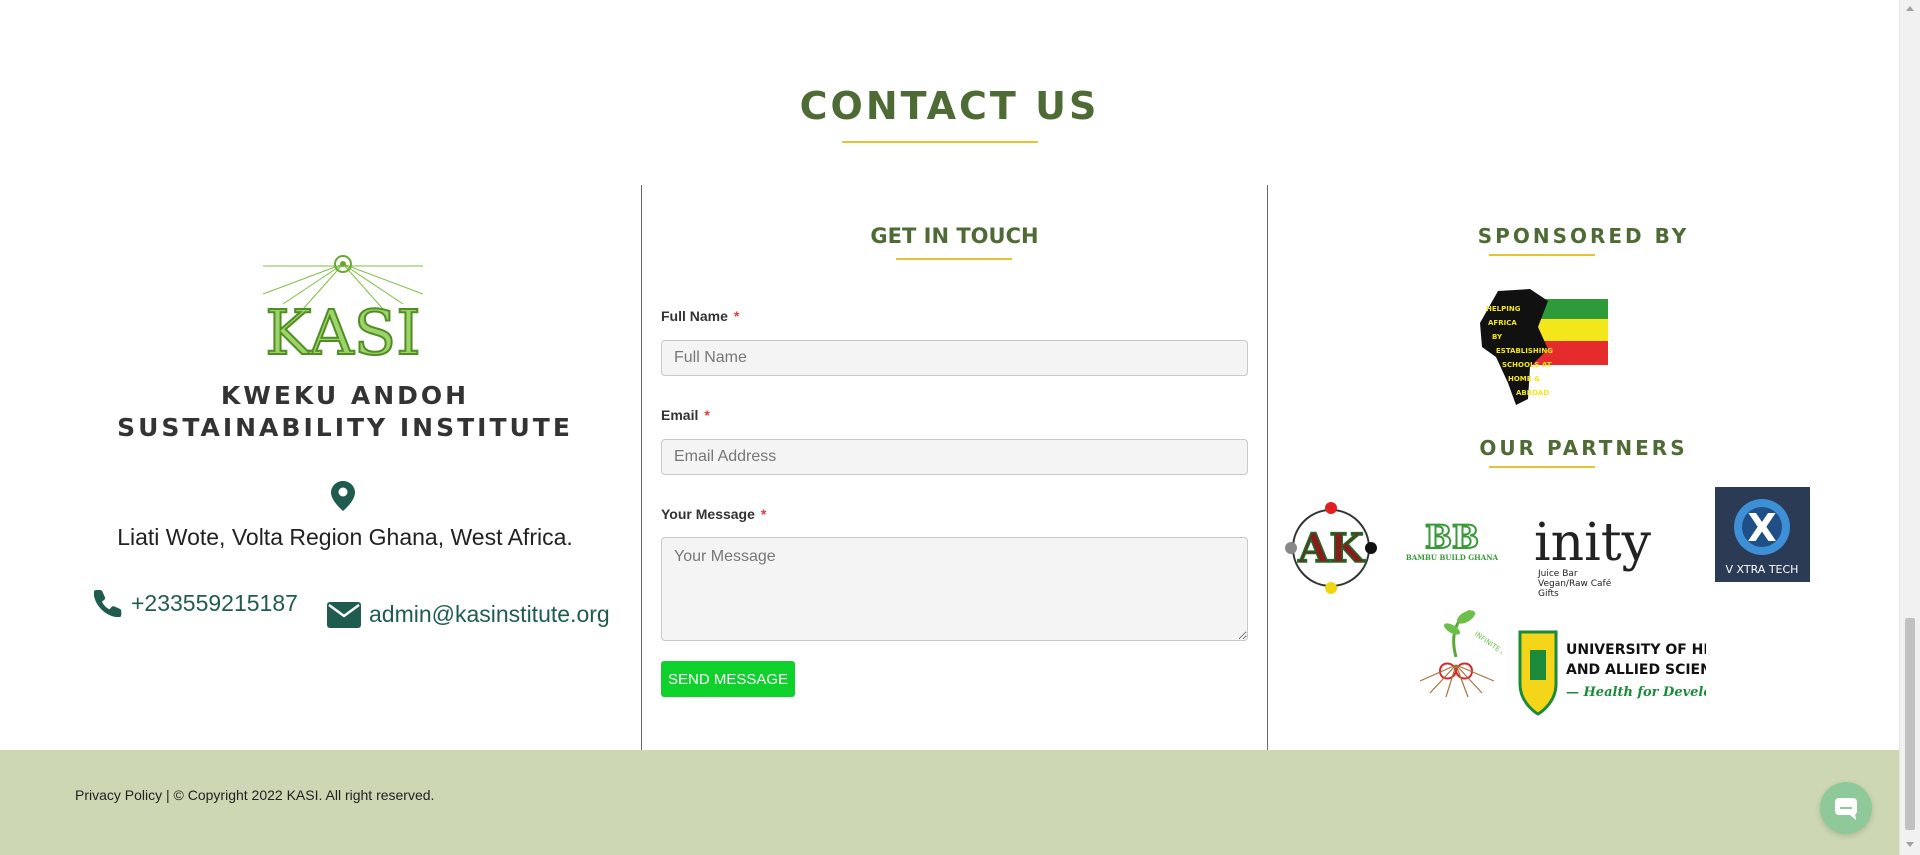 Image resolution: width=1920 pixels, height=855 pixels. What do you see at coordinates (1557, 574) in the screenshot?
I see `inity-item: Juice Bar` at bounding box center [1557, 574].